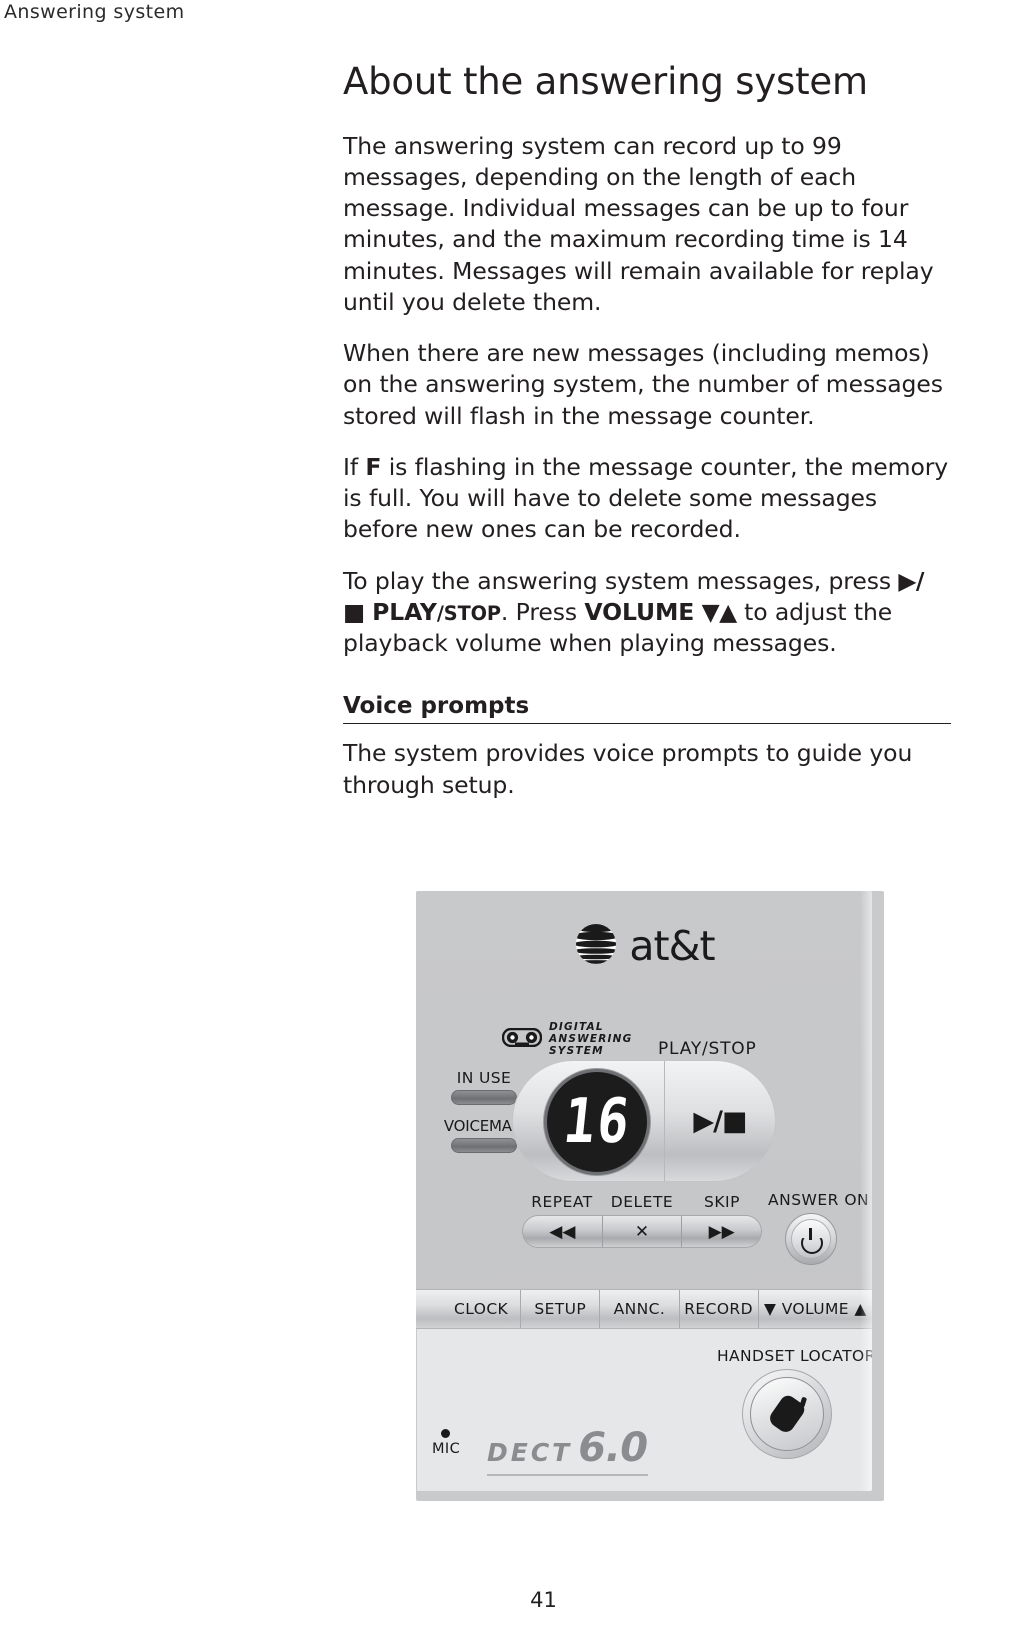  Describe the element at coordinates (543, 1600) in the screenshot. I see `page-number: 41` at that location.